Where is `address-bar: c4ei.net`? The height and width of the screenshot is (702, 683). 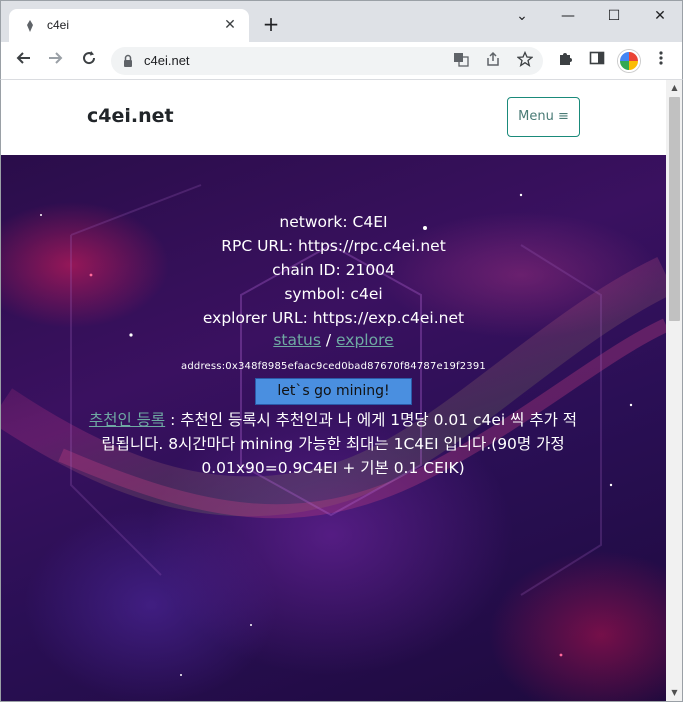
address-bar: c4ei.net is located at coordinates (327, 61).